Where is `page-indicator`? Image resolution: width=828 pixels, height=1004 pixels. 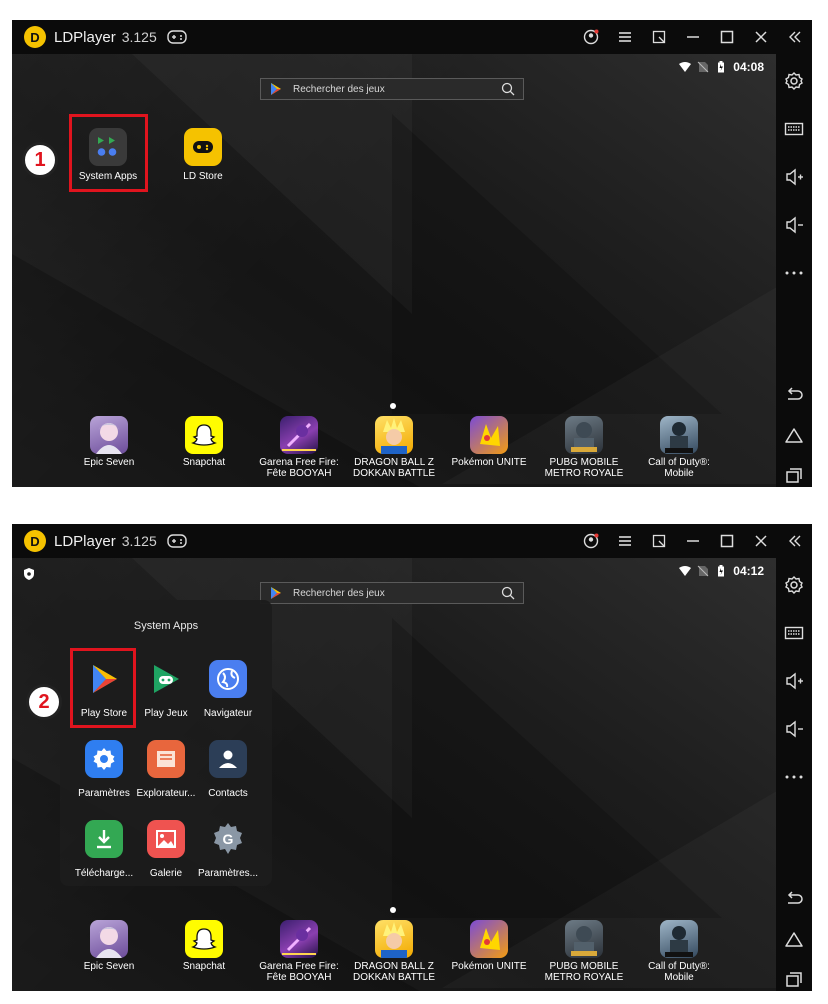
page-indicator is located at coordinates (393, 406).